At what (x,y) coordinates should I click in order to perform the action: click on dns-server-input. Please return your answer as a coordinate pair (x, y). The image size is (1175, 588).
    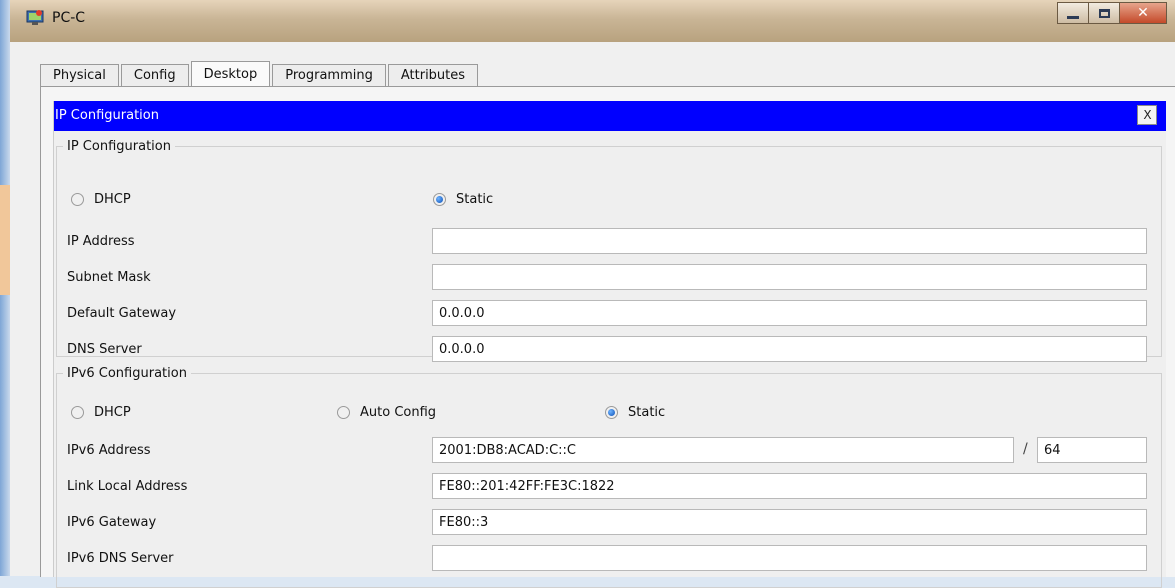
    Looking at the image, I should click on (789, 349).